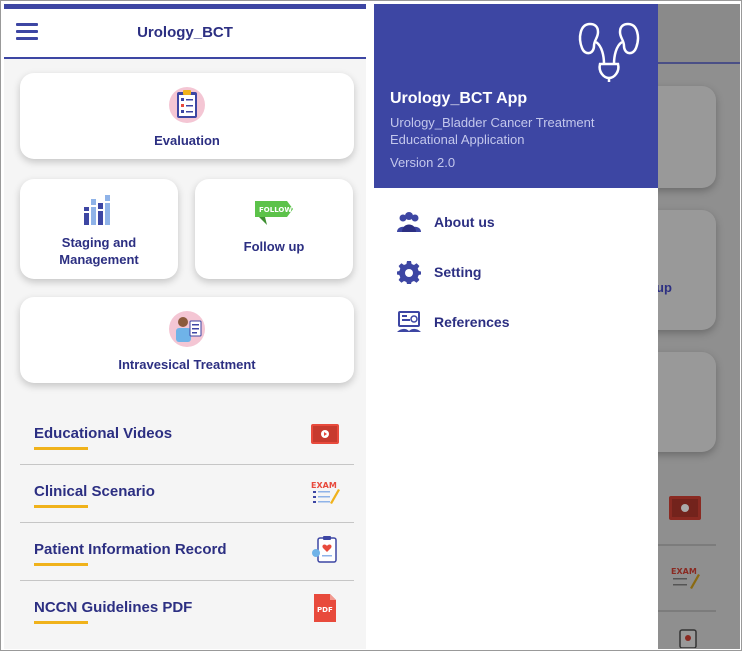 The image size is (742, 651). What do you see at coordinates (274, 229) in the screenshot?
I see `follow-up-card: FOLLOW Follow up` at bounding box center [274, 229].